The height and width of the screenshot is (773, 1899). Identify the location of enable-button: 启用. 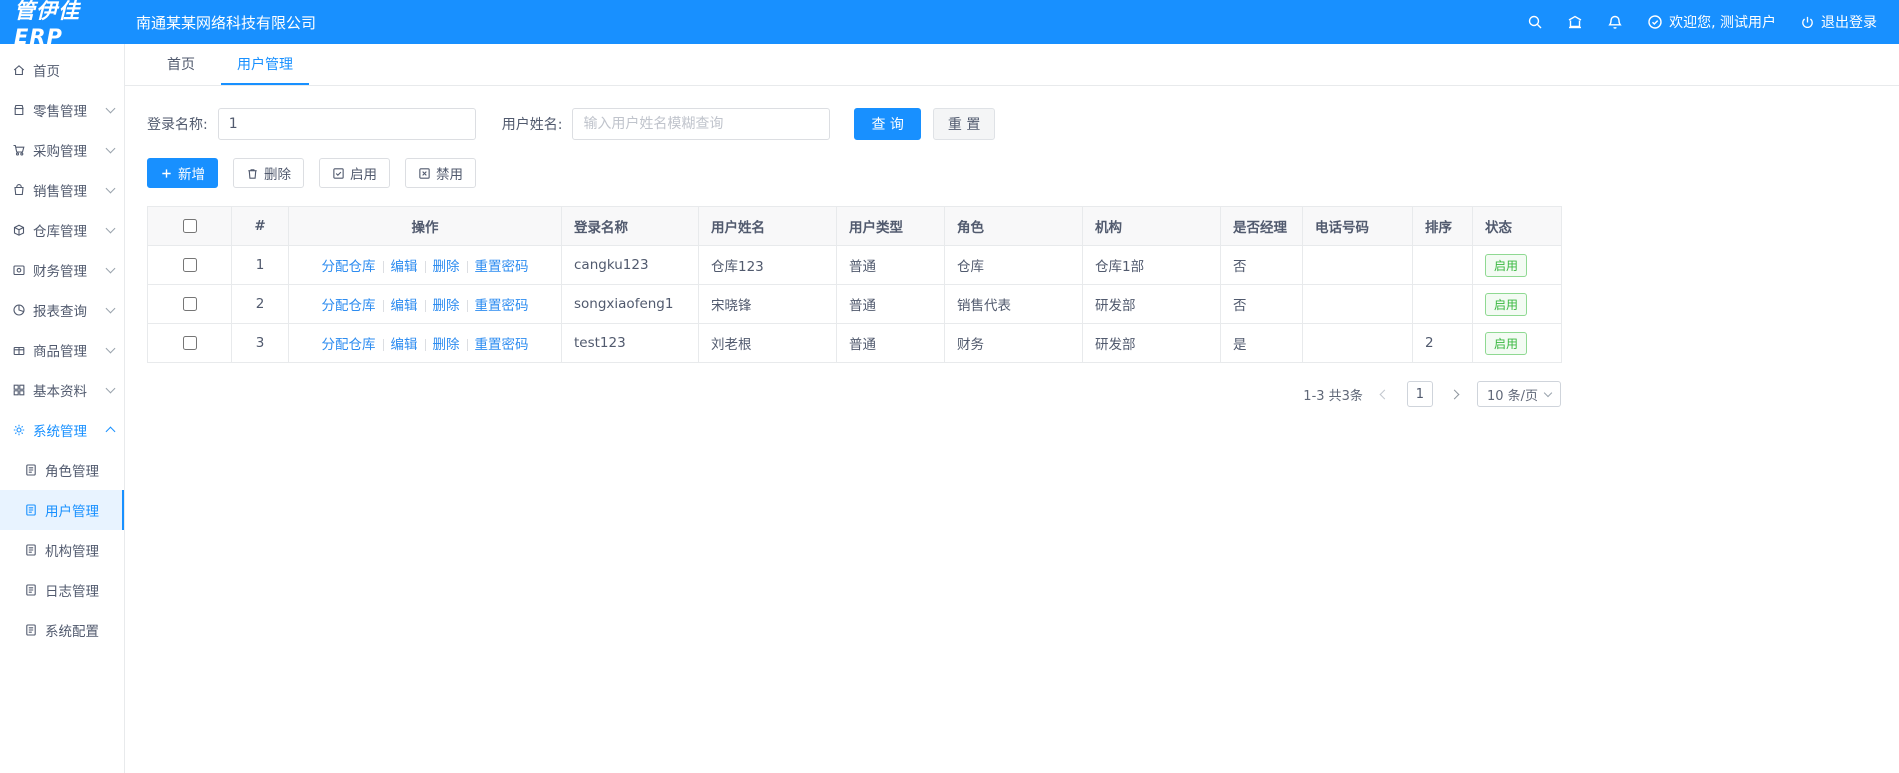
(354, 173).